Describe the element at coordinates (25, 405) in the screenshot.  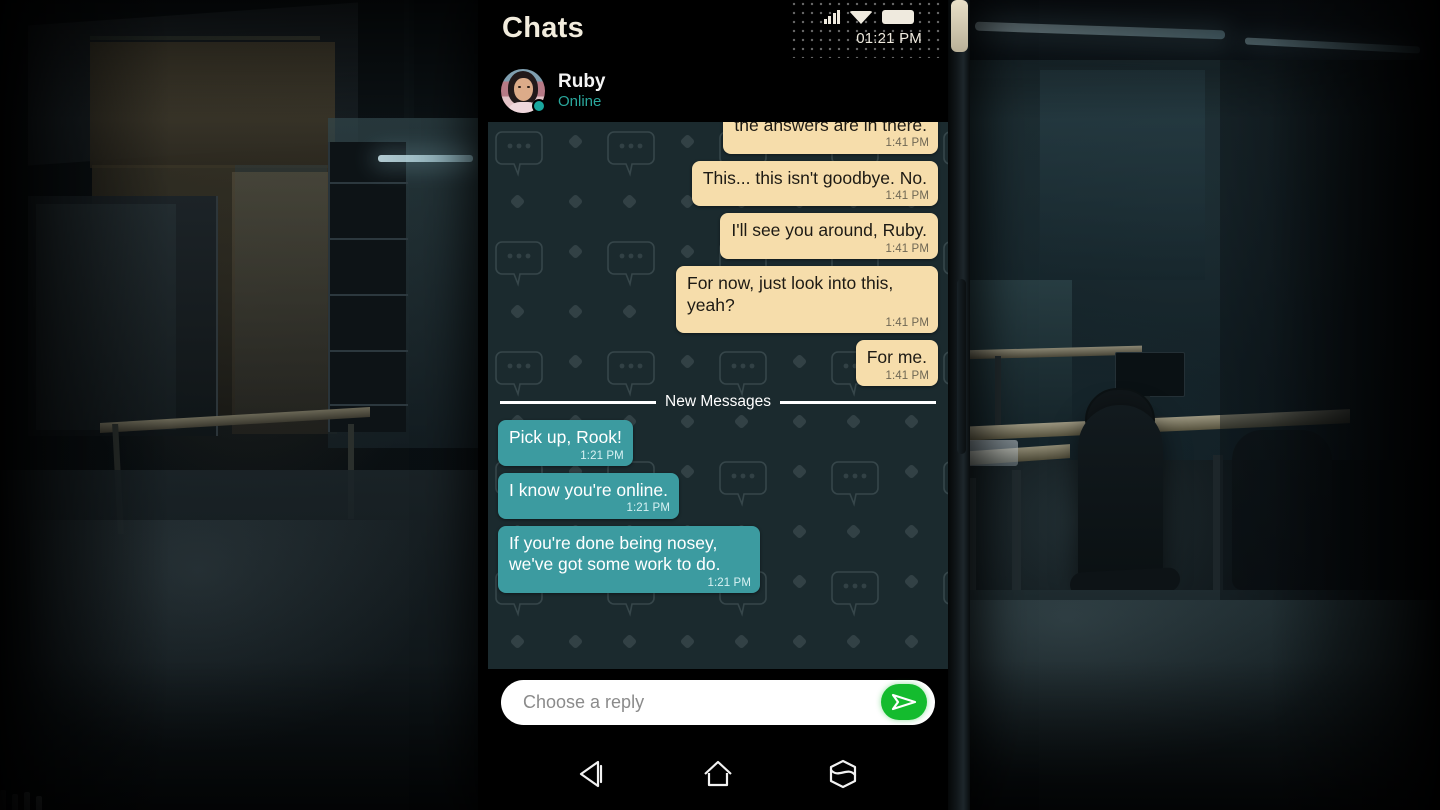
I see `bg-bottles` at that location.